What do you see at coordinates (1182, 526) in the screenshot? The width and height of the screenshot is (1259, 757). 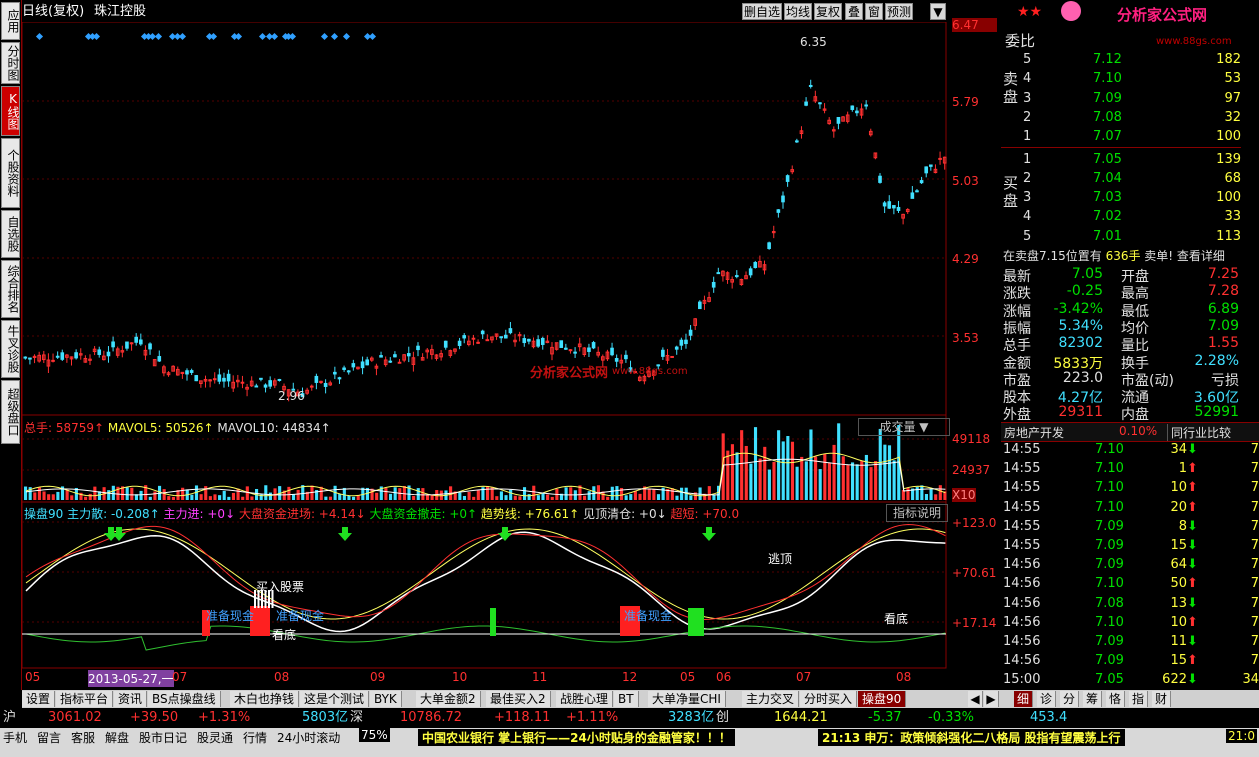 I see `tick-volume: 8` at bounding box center [1182, 526].